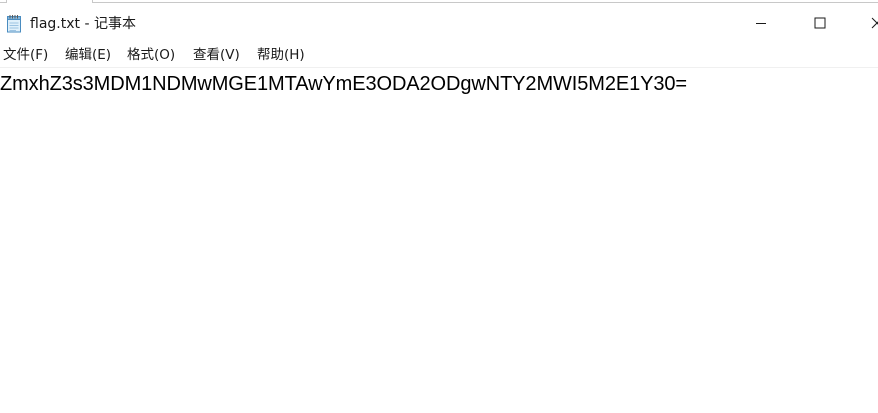  I want to click on close-button, so click(864, 23).